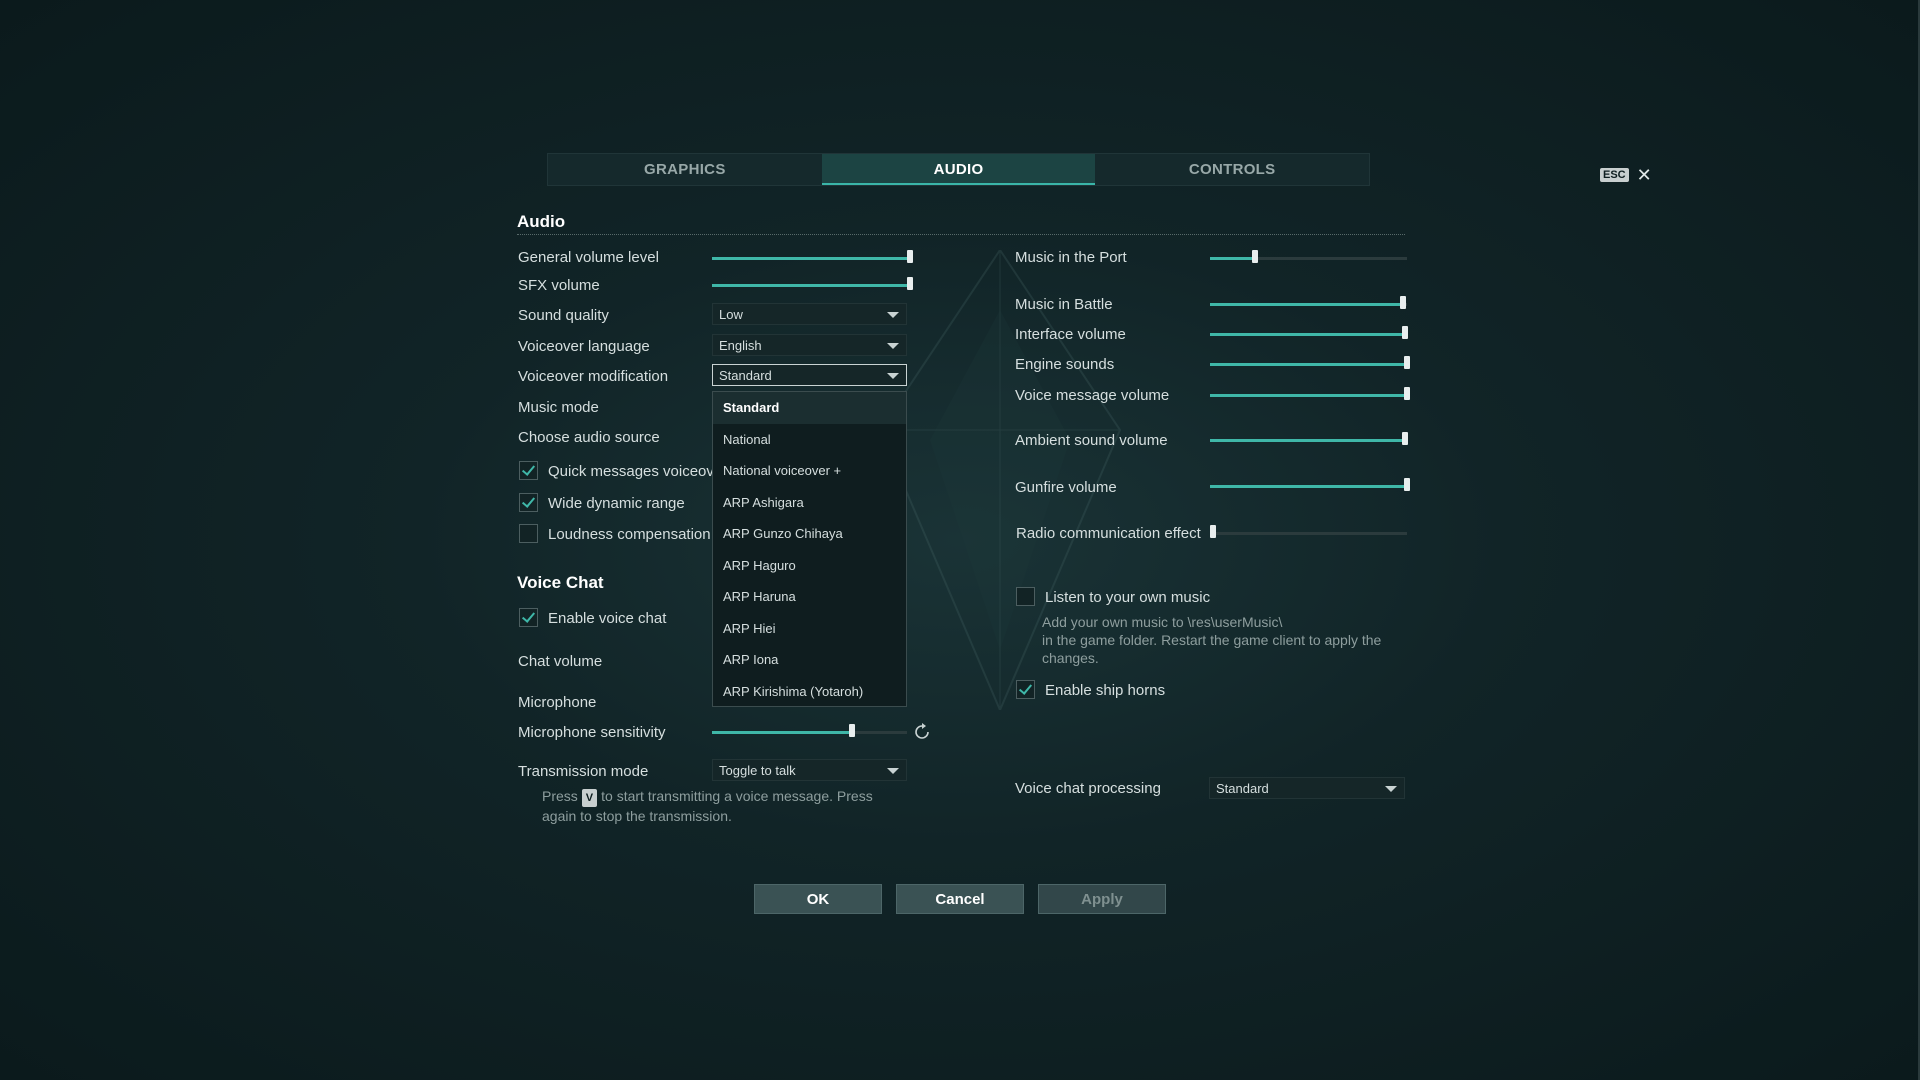  What do you see at coordinates (961, 234) in the screenshot?
I see `section-divider` at bounding box center [961, 234].